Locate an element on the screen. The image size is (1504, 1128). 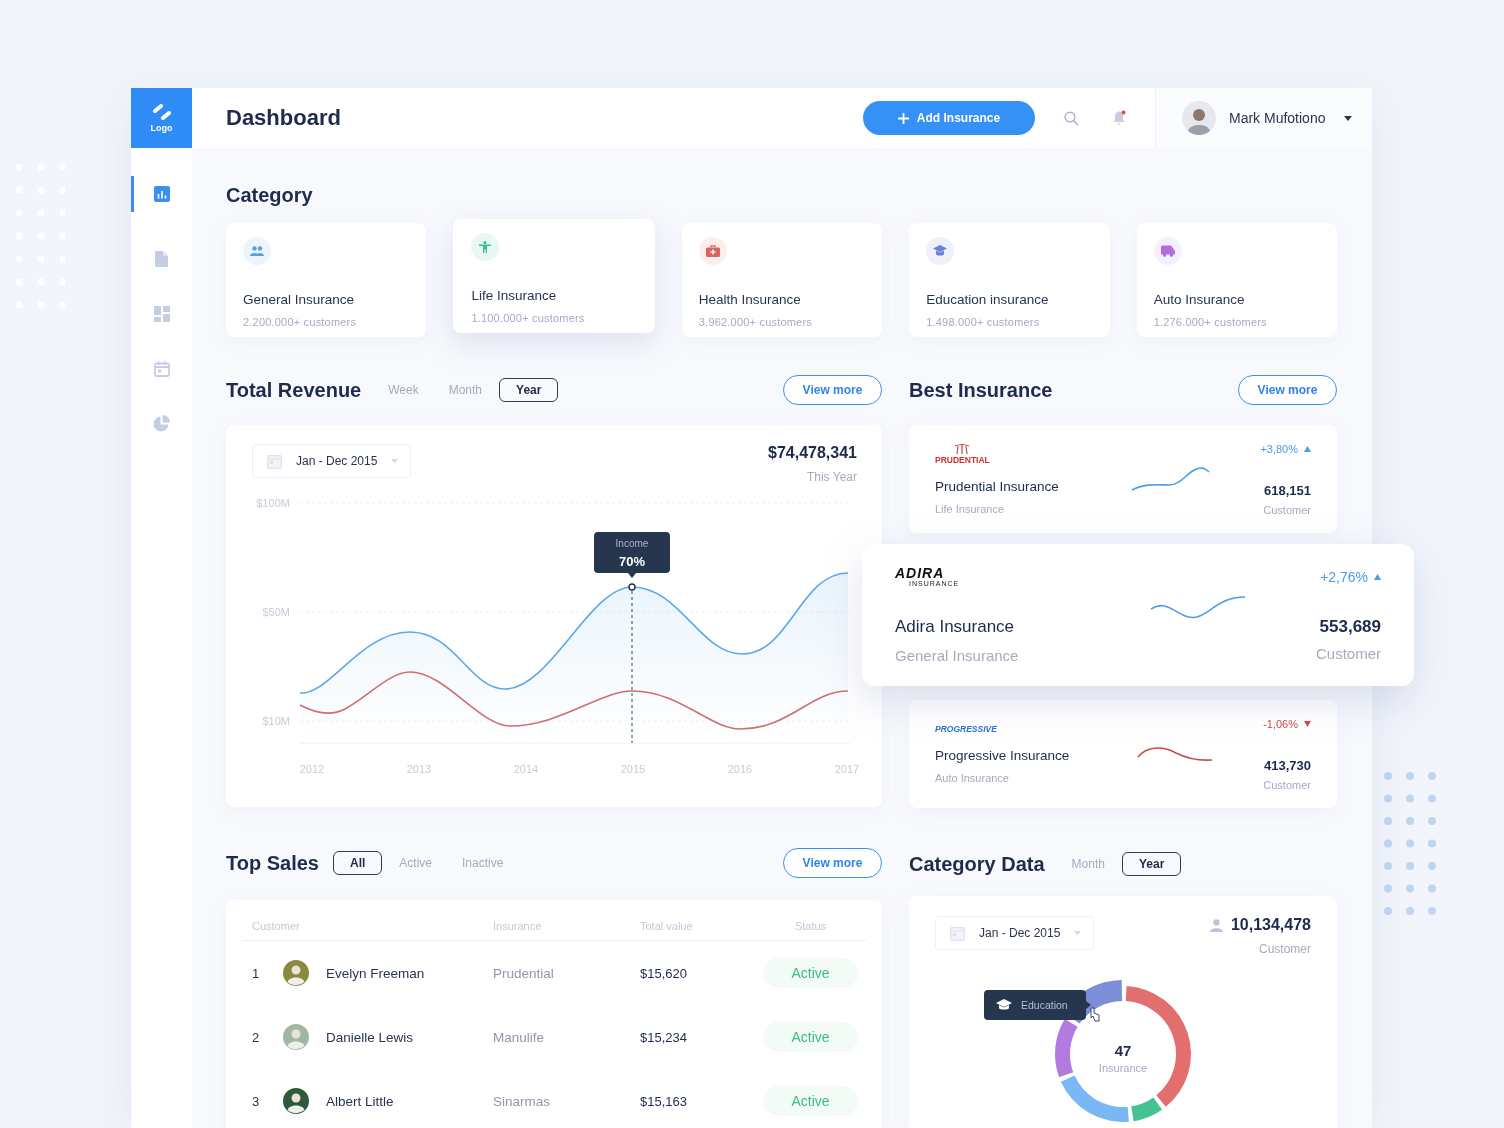
customer-count: 1.498.000+ customers is located at coordinates (983, 322).